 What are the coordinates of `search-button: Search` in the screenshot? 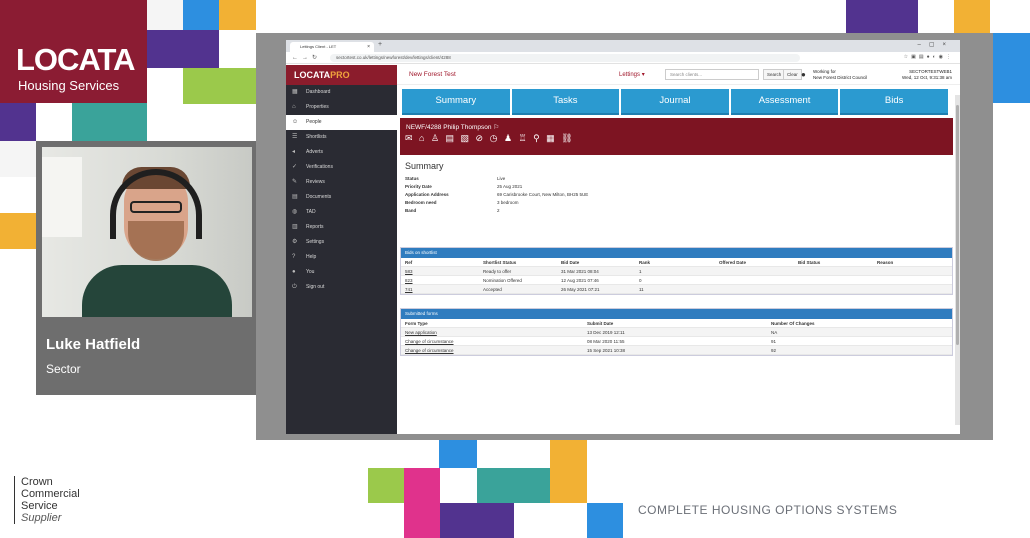 It's located at (774, 74).